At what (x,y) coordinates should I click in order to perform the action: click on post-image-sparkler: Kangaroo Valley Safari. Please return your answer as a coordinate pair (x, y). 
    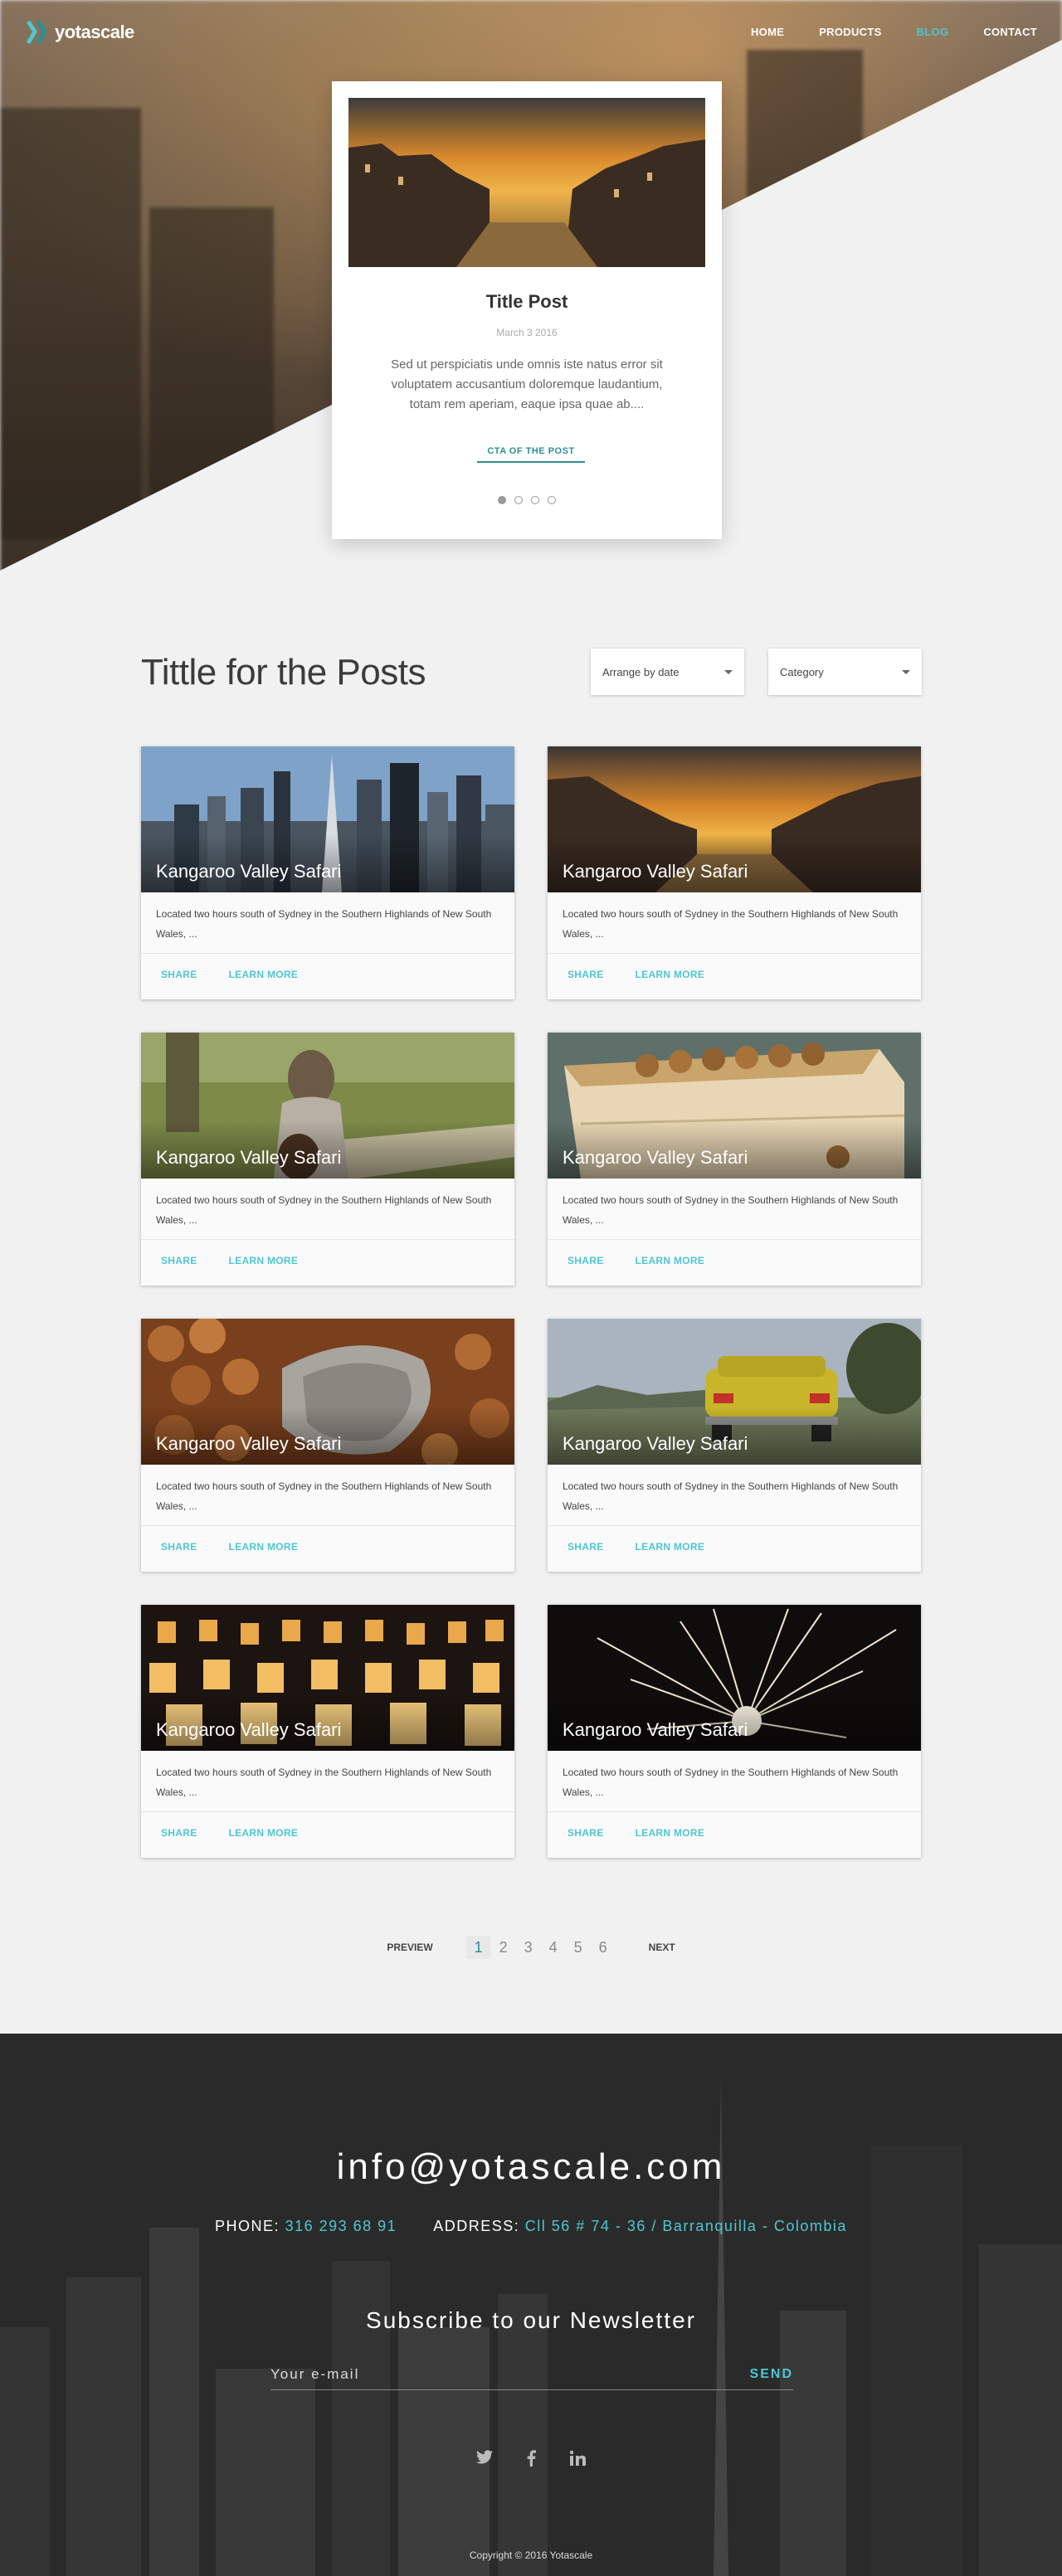
    Looking at the image, I should click on (734, 1678).